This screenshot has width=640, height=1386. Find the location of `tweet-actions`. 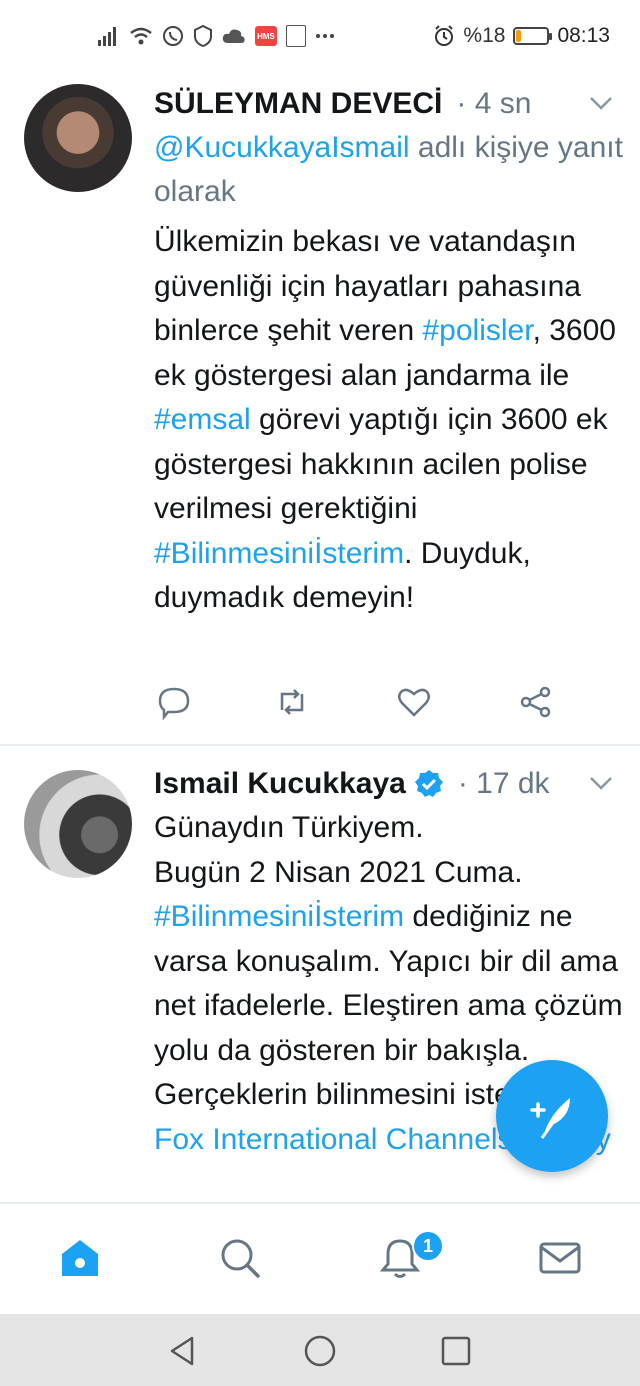

tweet-actions is located at coordinates (364, 704).